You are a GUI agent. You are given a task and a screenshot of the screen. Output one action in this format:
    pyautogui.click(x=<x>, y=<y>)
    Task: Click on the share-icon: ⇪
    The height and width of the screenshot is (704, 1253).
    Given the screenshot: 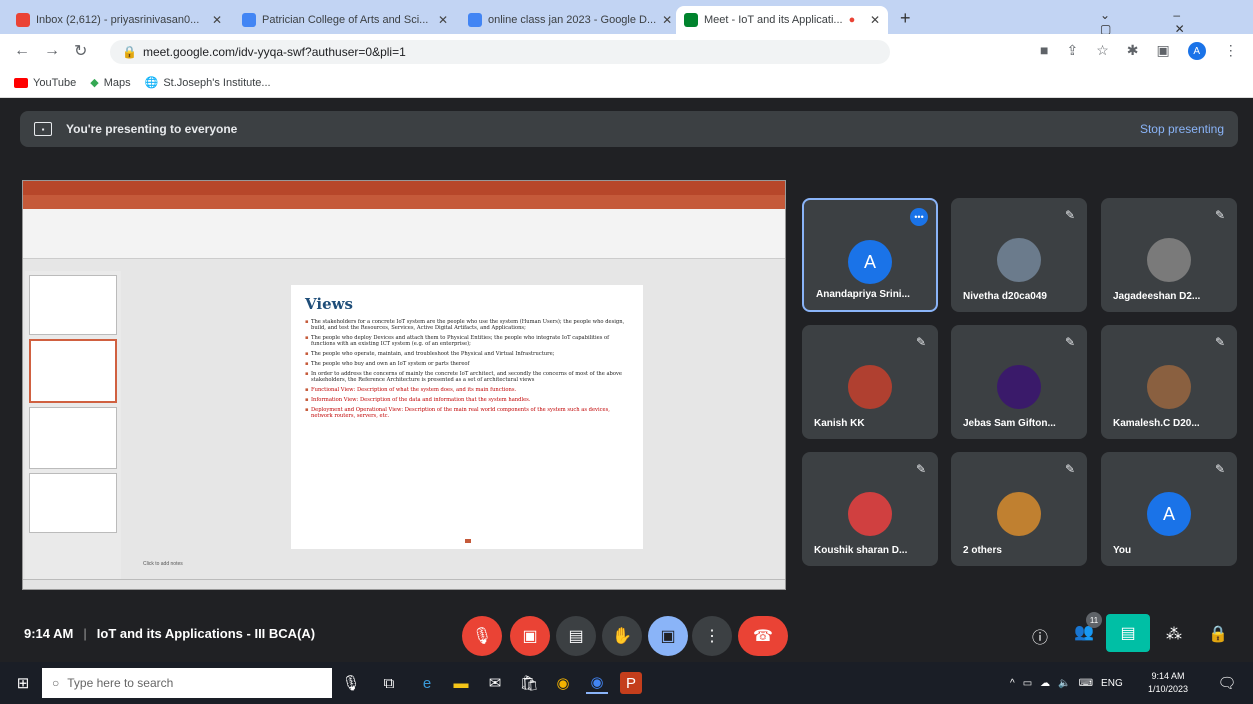 What is the action you would take?
    pyautogui.click(x=1072, y=51)
    